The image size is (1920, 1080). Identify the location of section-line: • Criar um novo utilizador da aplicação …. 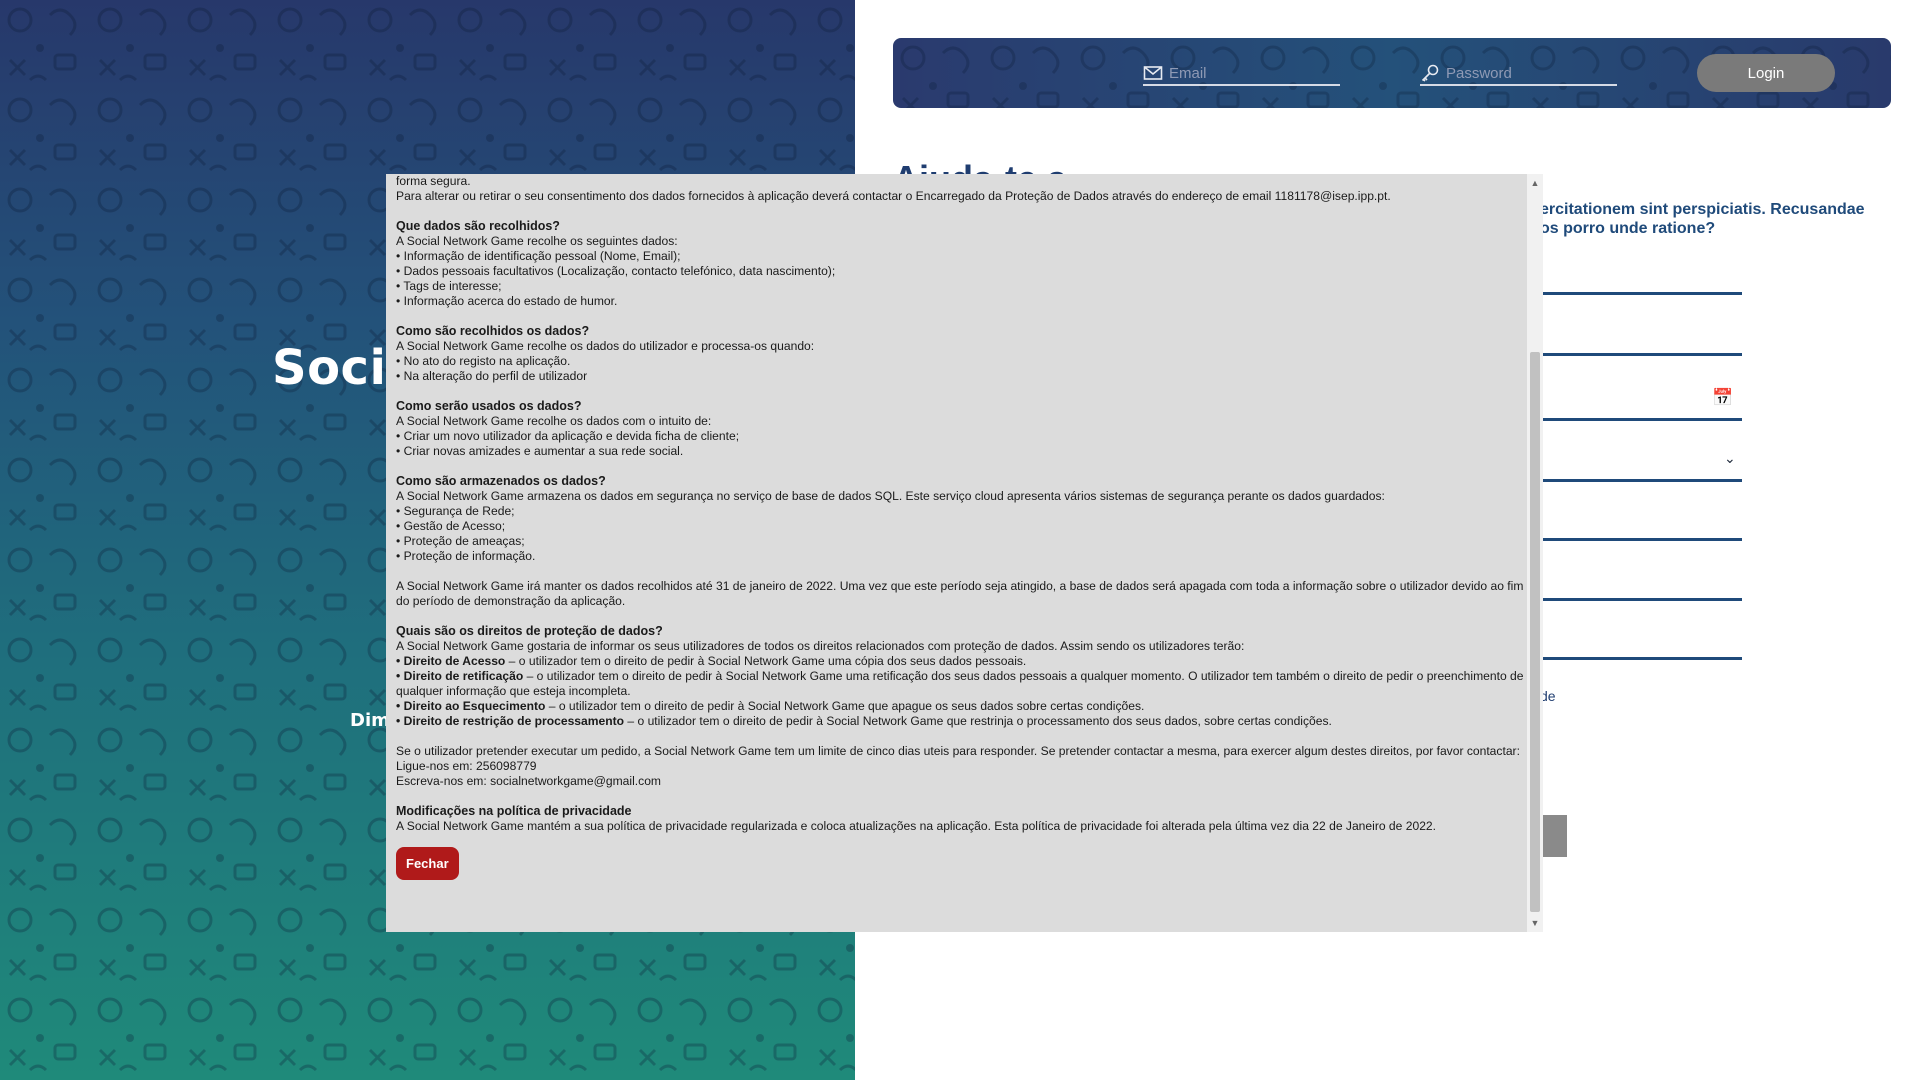
(568, 436).